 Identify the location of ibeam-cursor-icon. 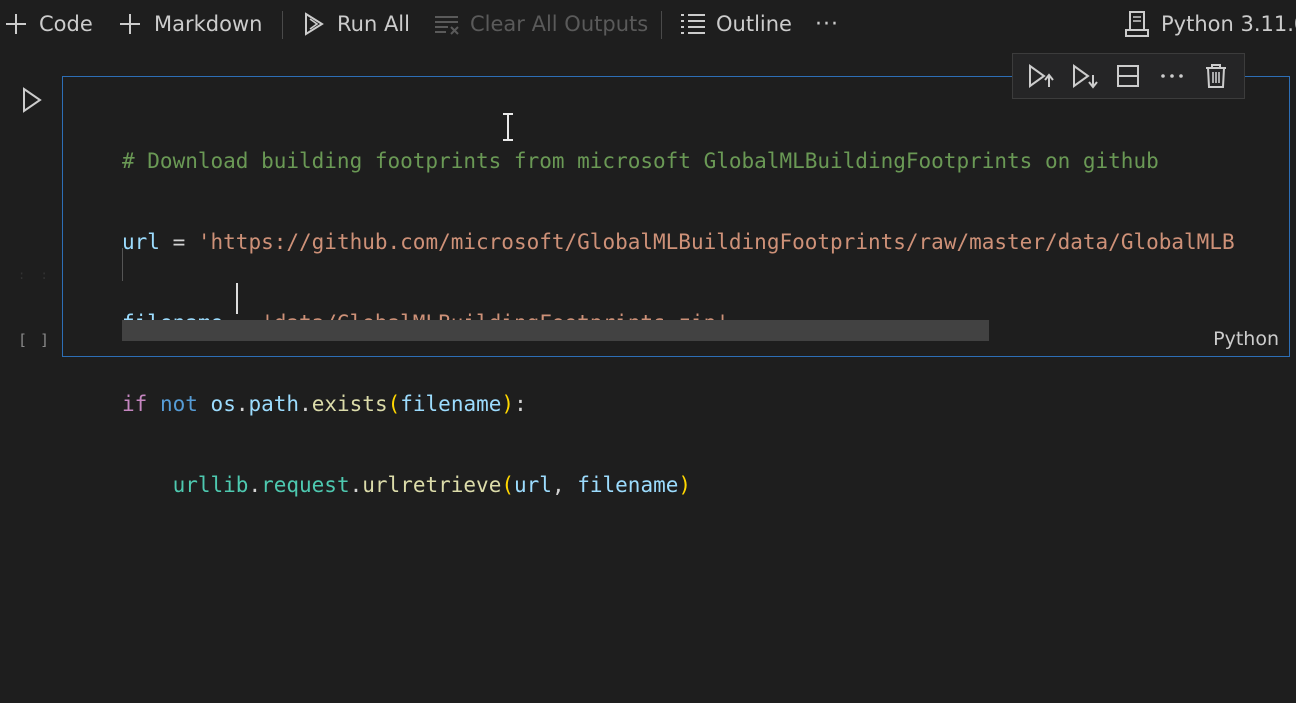
(508, 127).